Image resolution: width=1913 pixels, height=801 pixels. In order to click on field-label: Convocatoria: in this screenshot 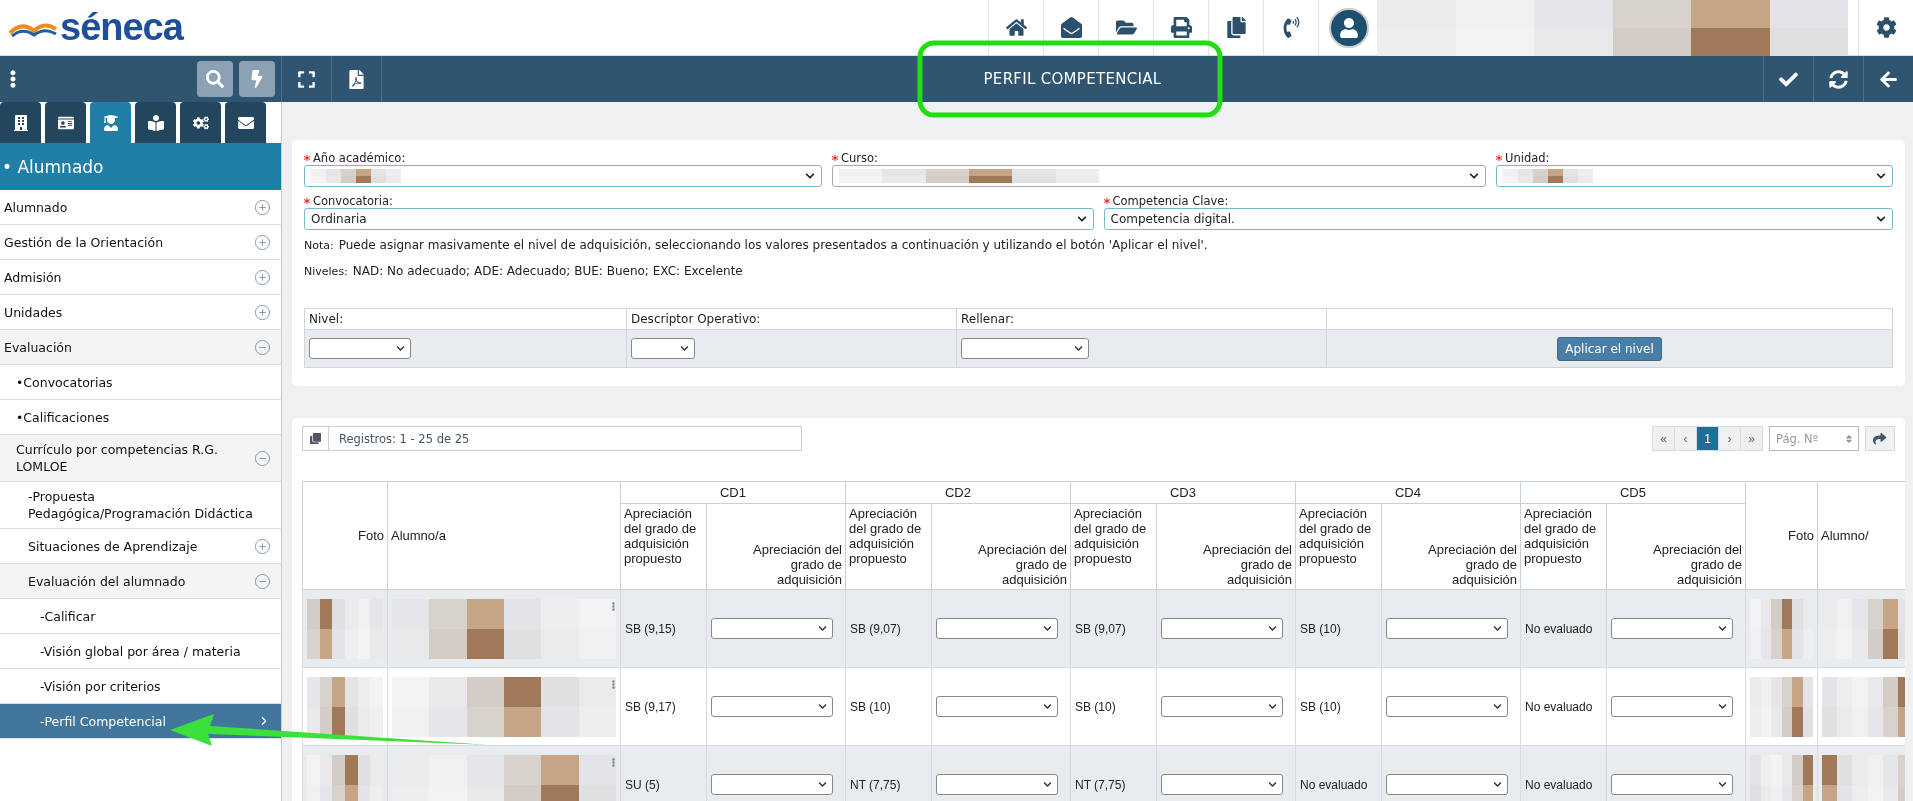, I will do `click(353, 200)`.